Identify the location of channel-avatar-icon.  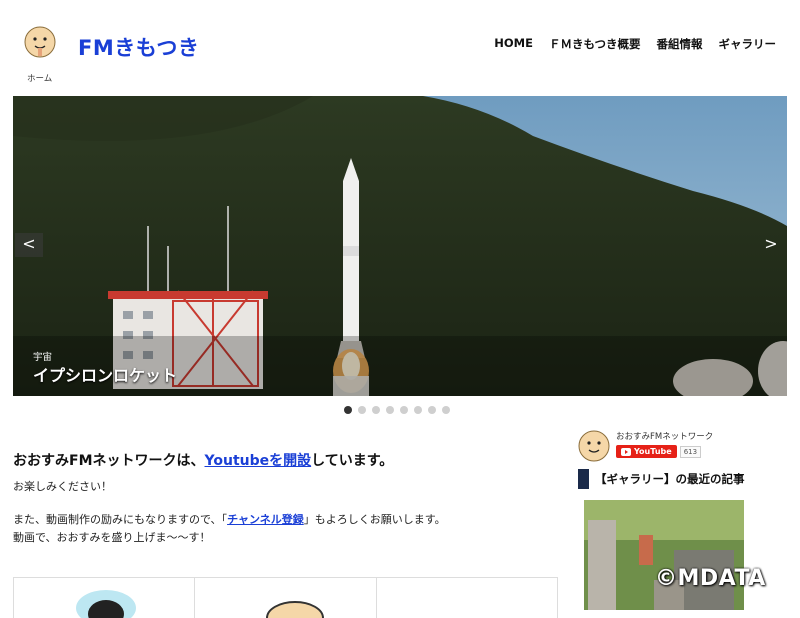
(594, 446).